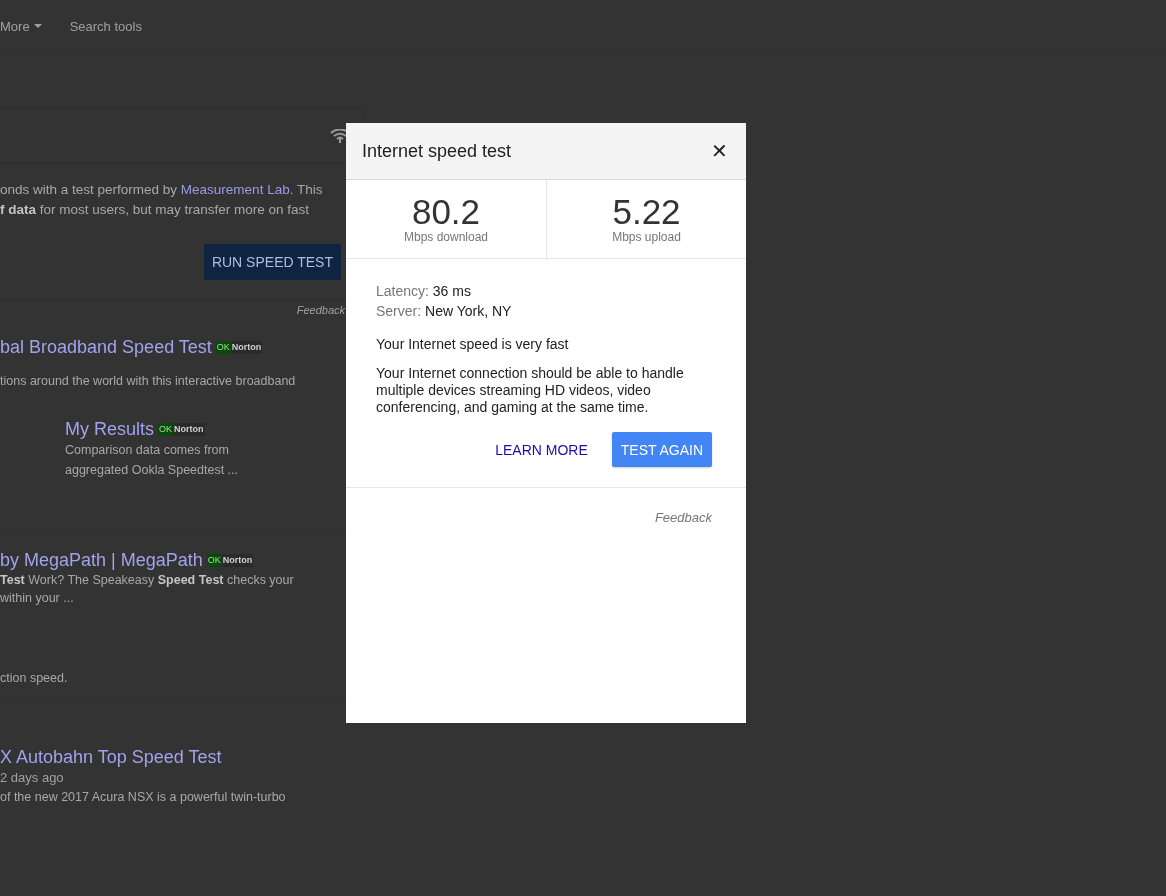 This screenshot has width=1166, height=896. Describe the element at coordinates (111, 757) in the screenshot. I see `result-title: X Autobahn Top Speed Test` at that location.